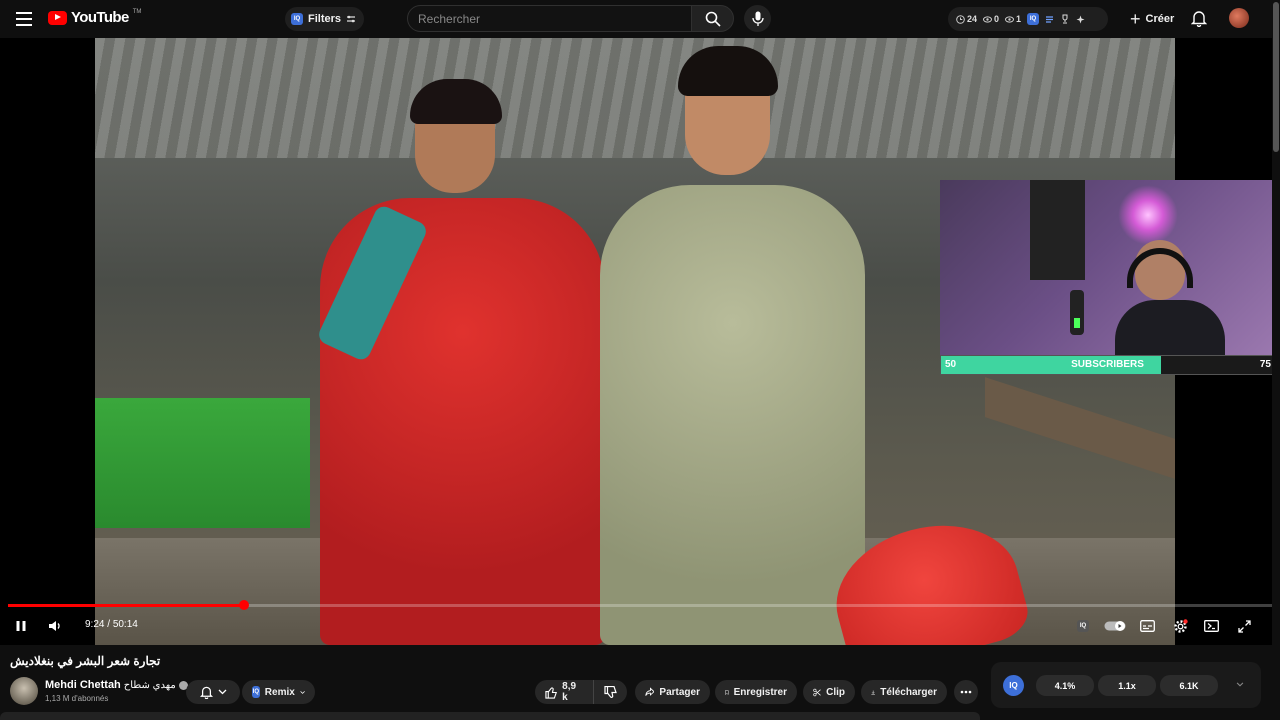 The height and width of the screenshot is (720, 1280). I want to click on extension-metric-views: 6.1K, so click(1189, 685).